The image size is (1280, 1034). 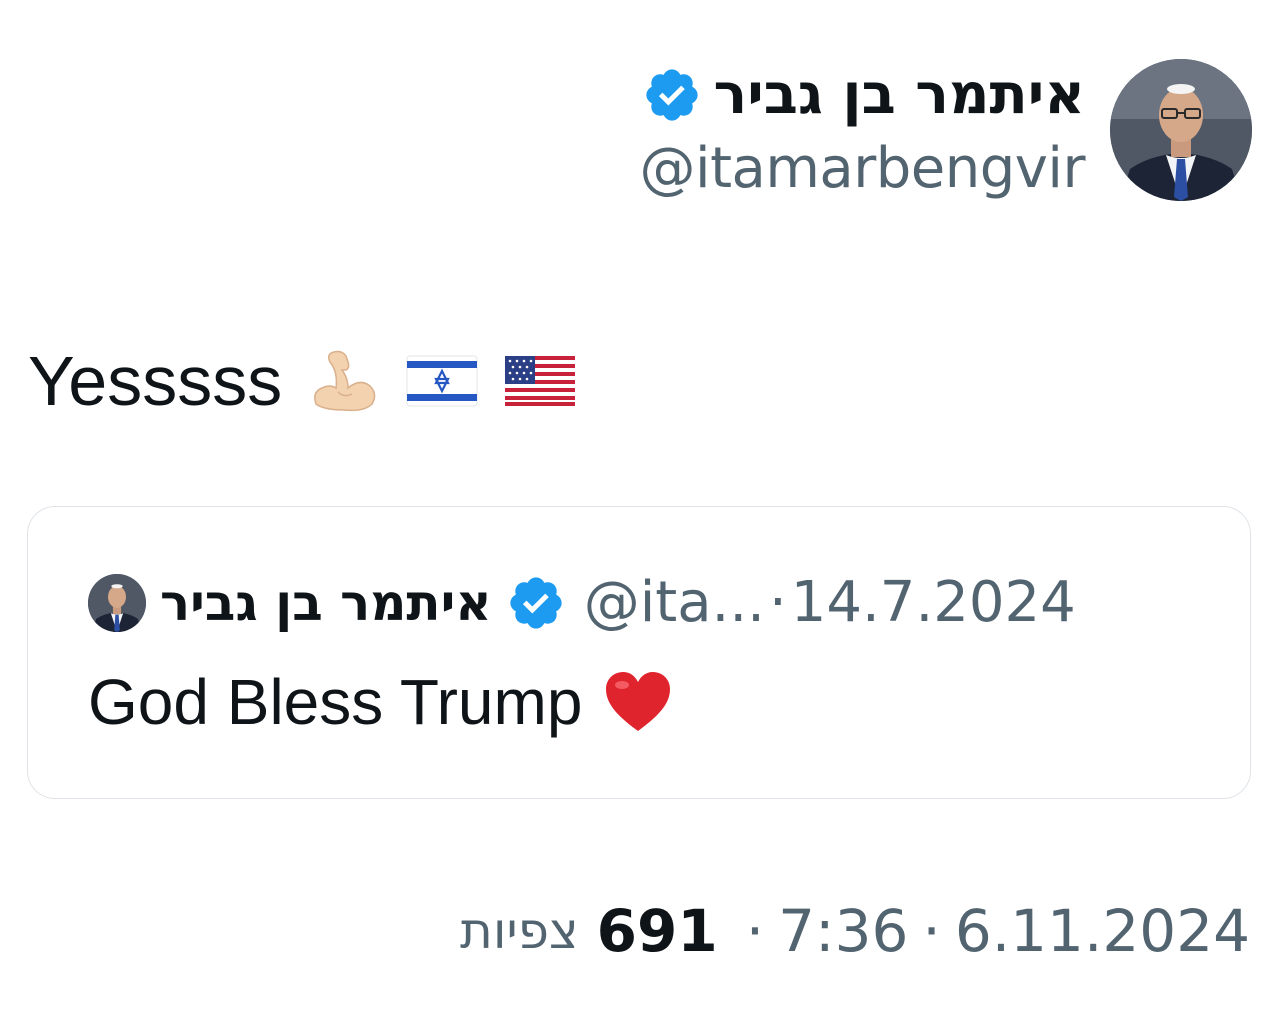 What do you see at coordinates (155, 381) in the screenshot?
I see `tweet-text: Yesssss` at bounding box center [155, 381].